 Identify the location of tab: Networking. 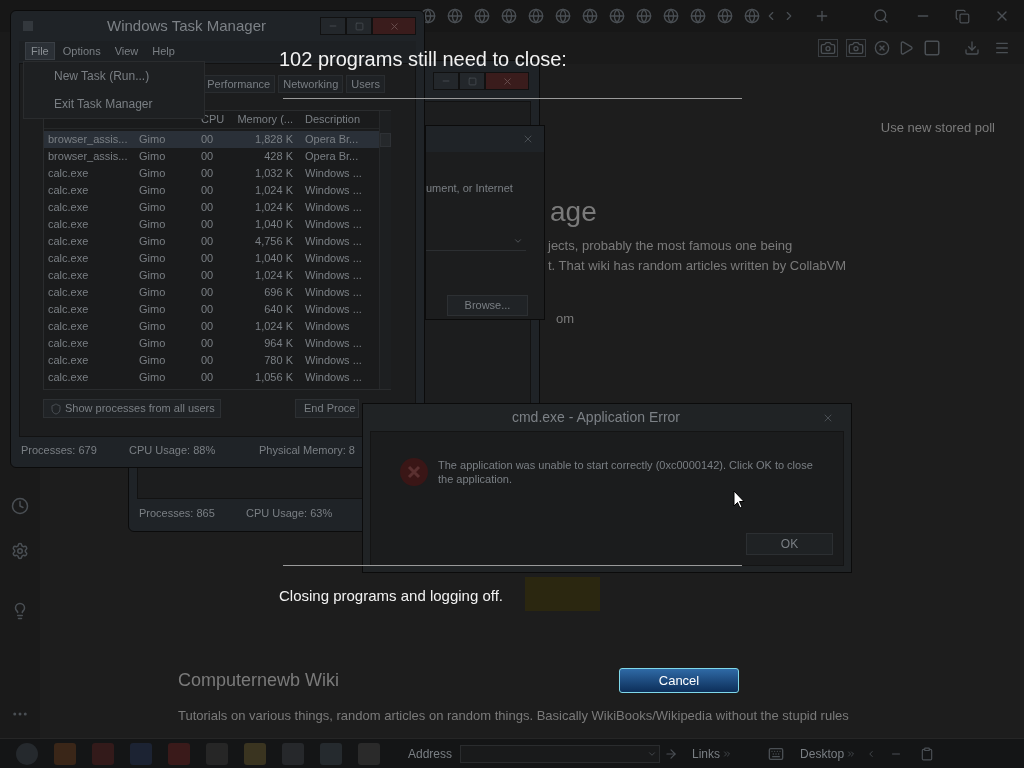
(311, 84).